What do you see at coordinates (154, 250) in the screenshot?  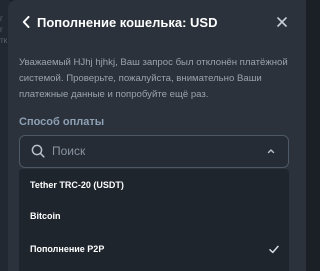 I see `option-p2p: Пополнение P2P` at bounding box center [154, 250].